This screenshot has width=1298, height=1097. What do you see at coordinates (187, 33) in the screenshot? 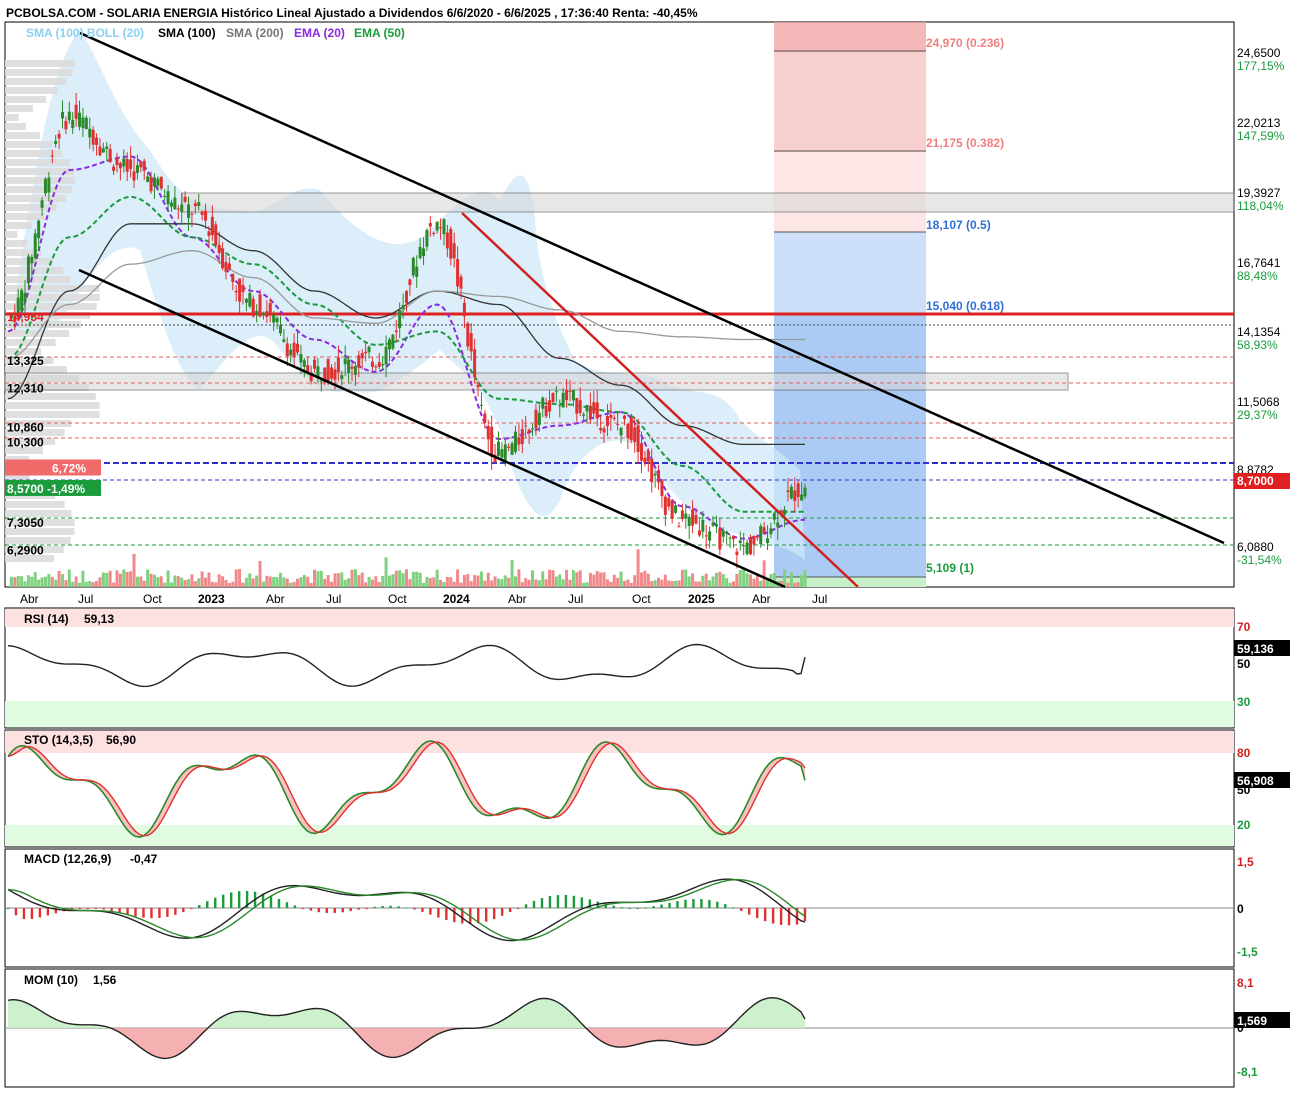
I see `legend-item: SMA (100)` at bounding box center [187, 33].